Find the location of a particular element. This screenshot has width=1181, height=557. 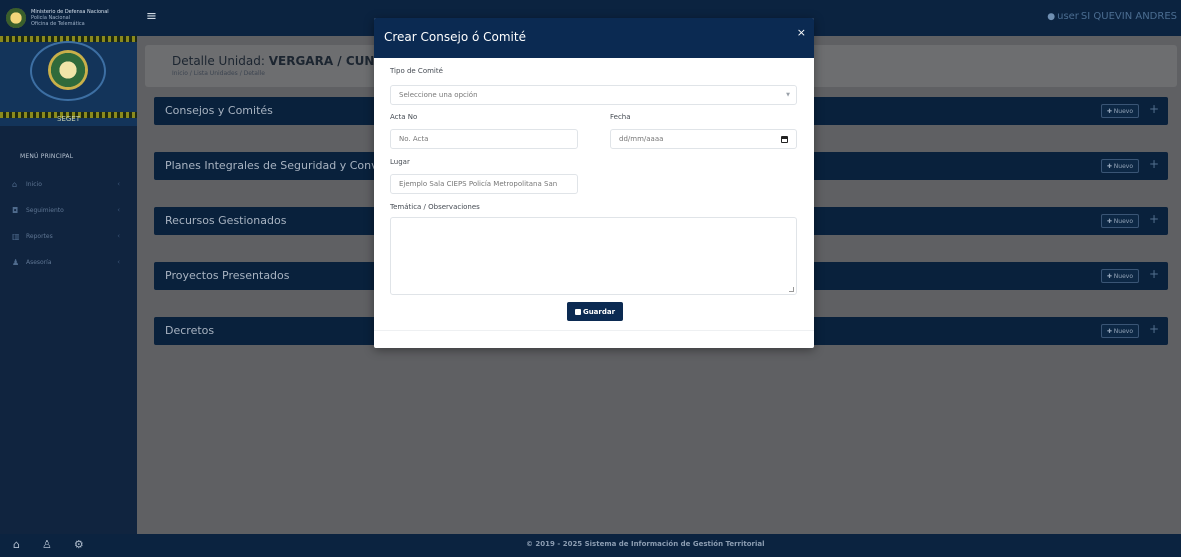

tipo-comite-value: Seleccione una opción is located at coordinates (438, 95).